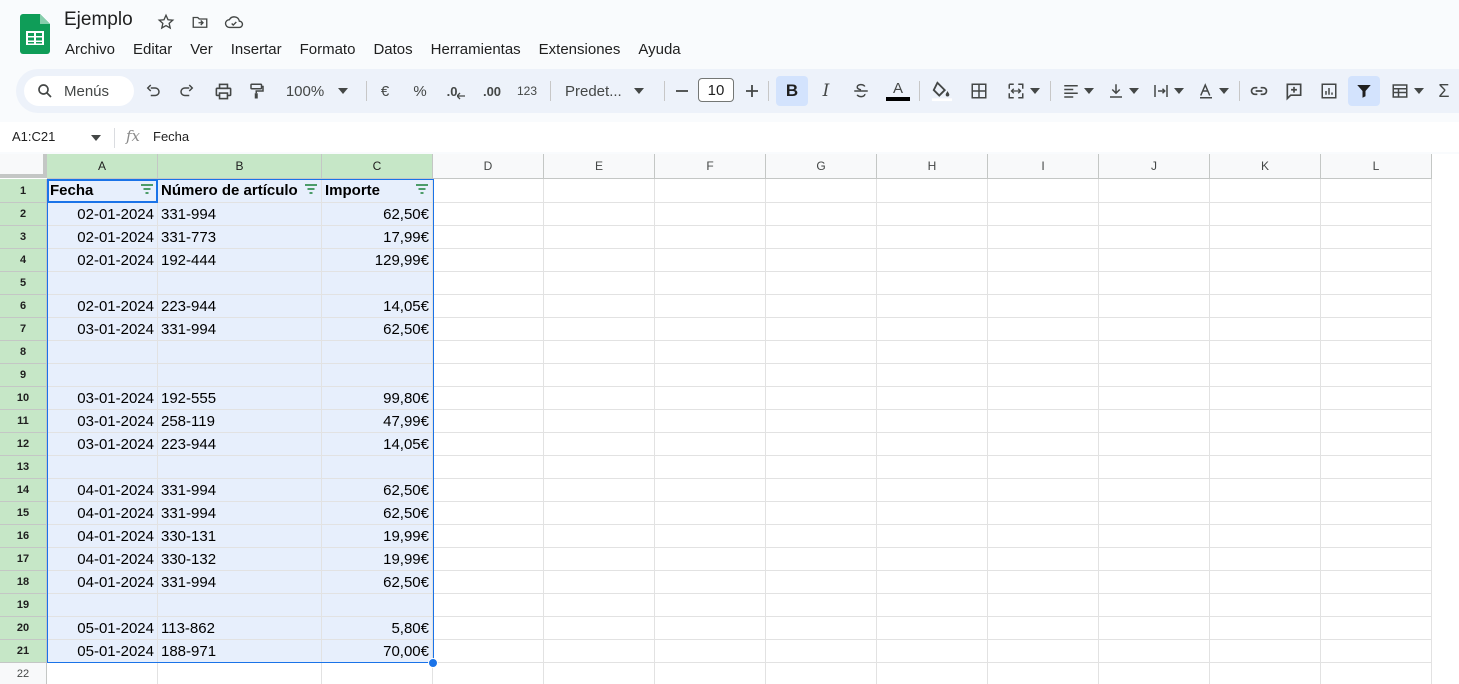 Image resolution: width=1459 pixels, height=684 pixels. Describe the element at coordinates (240, 237) in the screenshot. I see `cell: 331-773` at that location.